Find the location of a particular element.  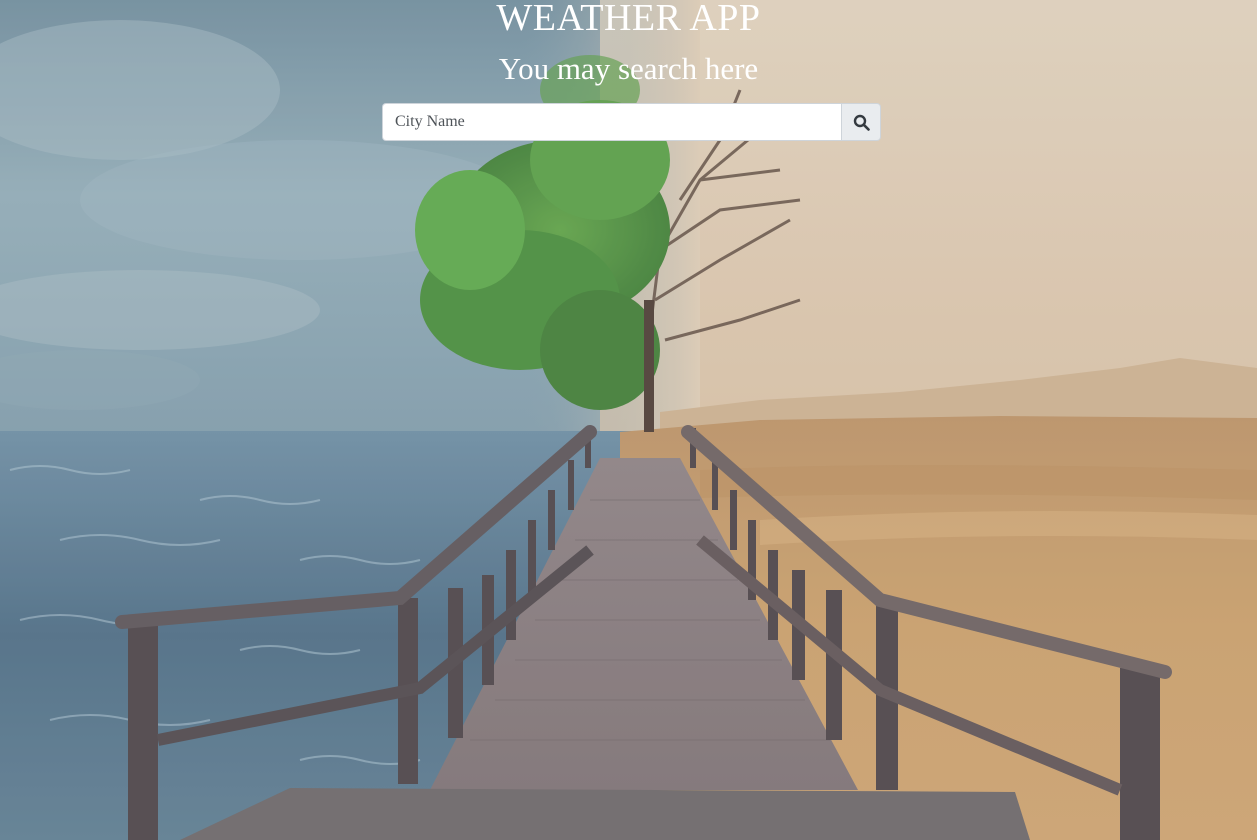

search-icon is located at coordinates (861, 122).